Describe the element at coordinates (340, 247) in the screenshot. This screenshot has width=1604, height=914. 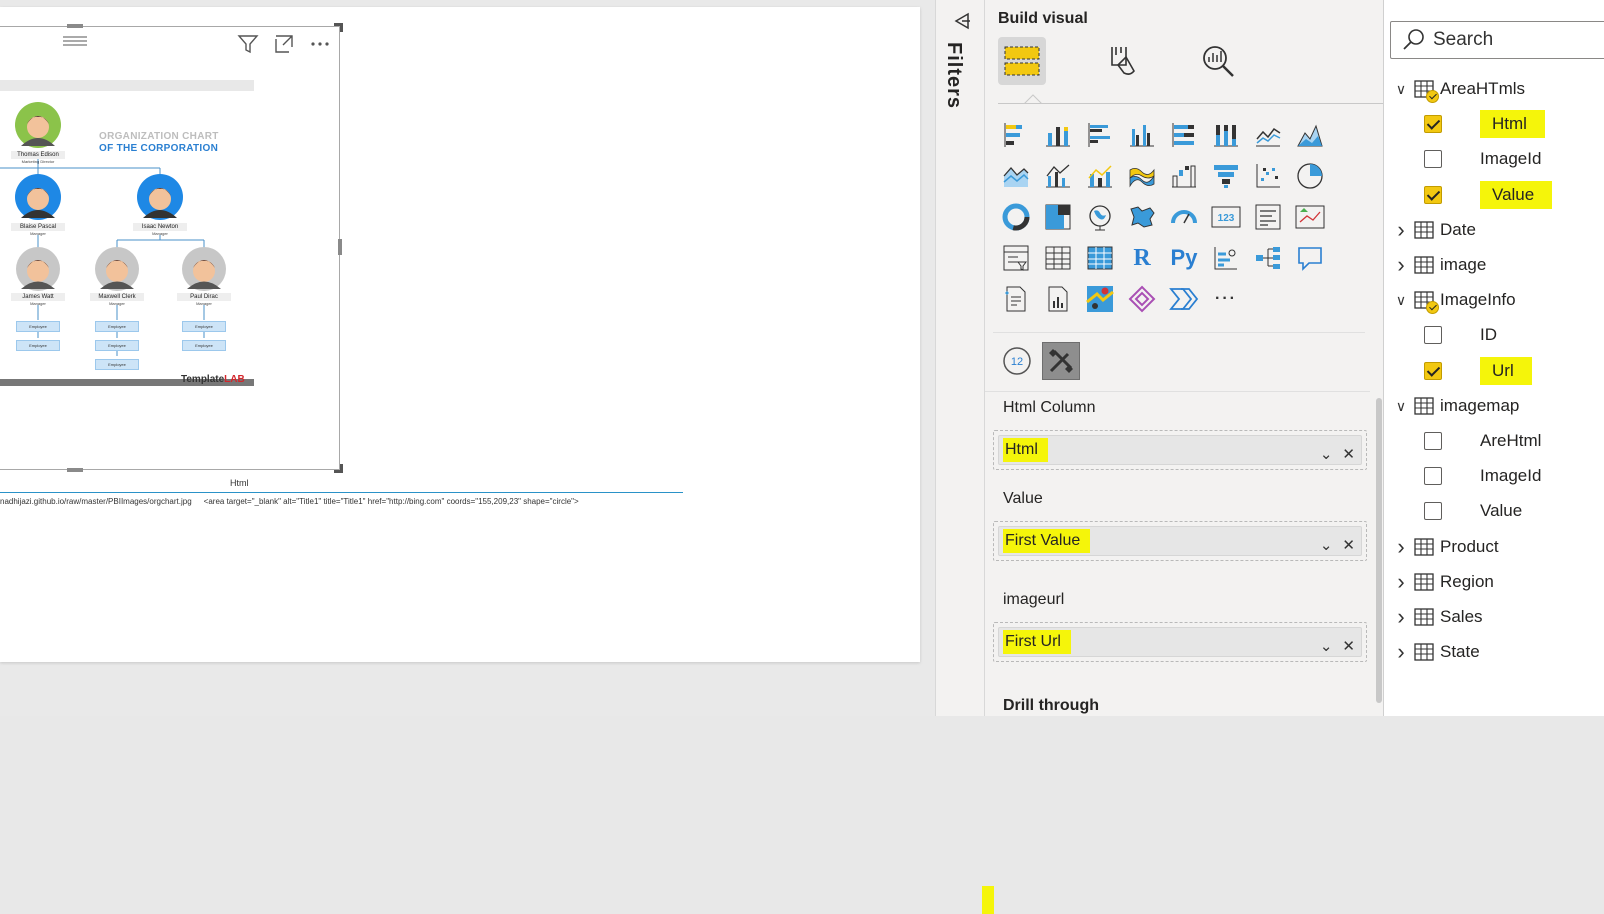
I see `resize-handle-right` at that location.